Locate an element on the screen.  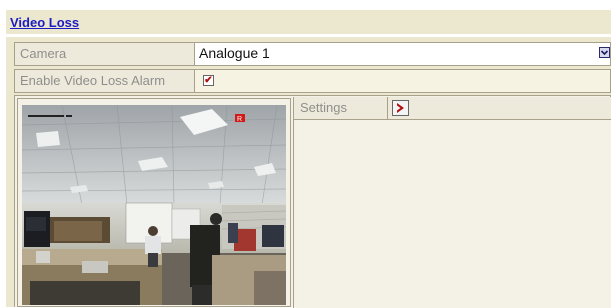
record-badge-icon: R is located at coordinates (239, 119).